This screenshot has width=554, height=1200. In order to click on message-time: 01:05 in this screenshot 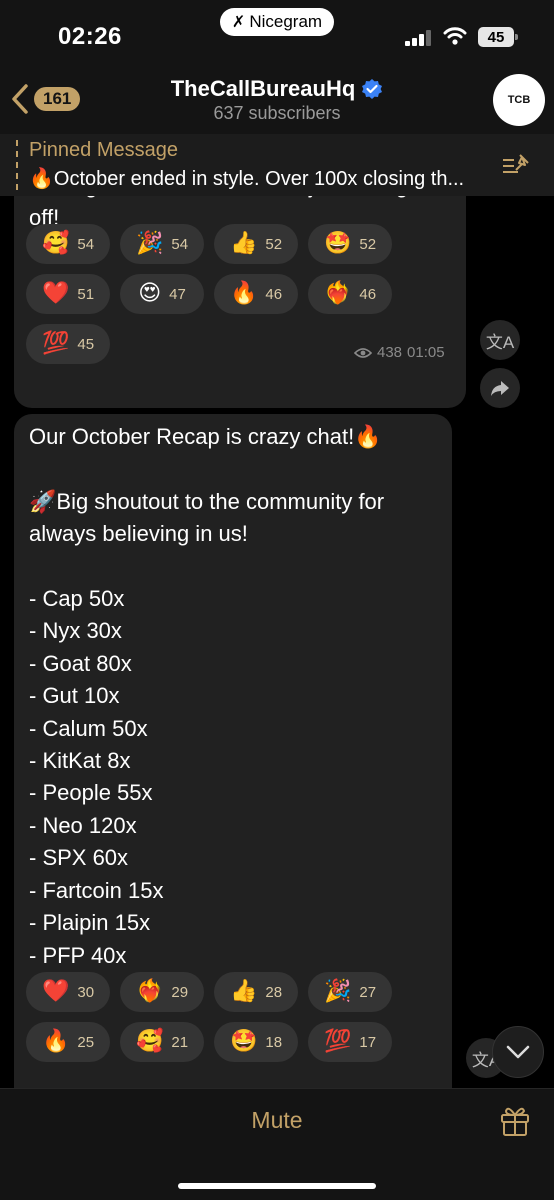, I will do `click(426, 352)`.